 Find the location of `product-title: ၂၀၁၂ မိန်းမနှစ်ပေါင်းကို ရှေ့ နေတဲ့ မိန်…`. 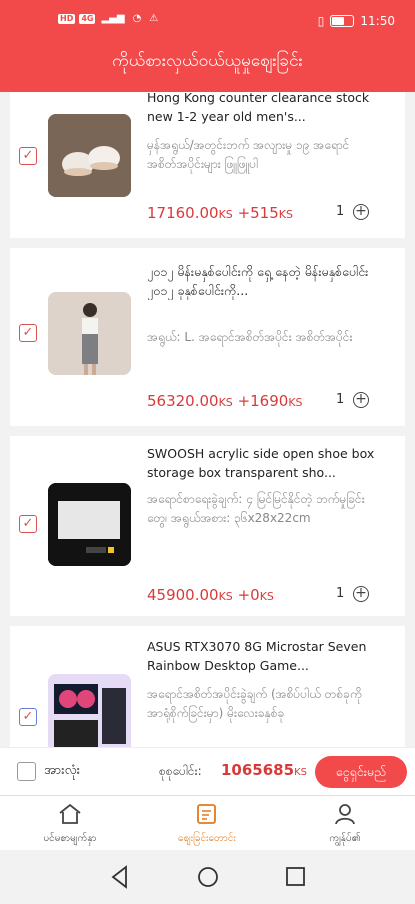

product-title: ၂၀၁၂ မိန်းမနှစ်ပေါင်းကို ရှေ့ နေတဲ့ မိန်… is located at coordinates (262, 281).